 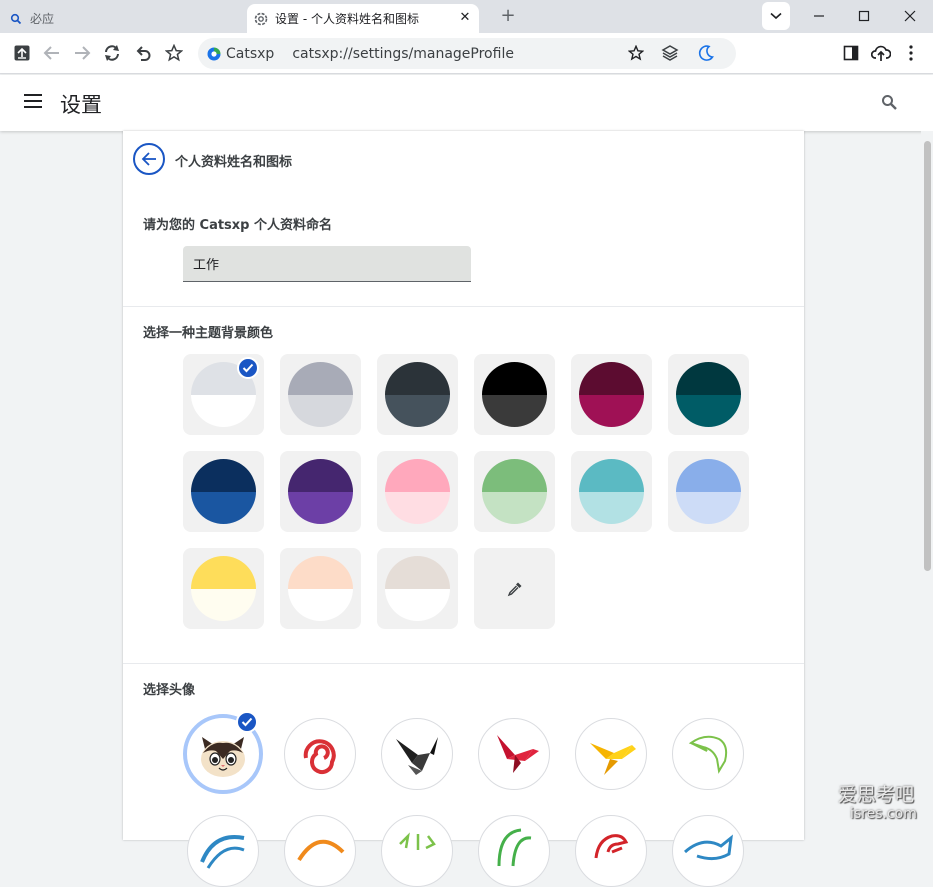 I want to click on tab-settings: 设置 - 个人资料姓名和图标 ✕, so click(x=363, y=18).